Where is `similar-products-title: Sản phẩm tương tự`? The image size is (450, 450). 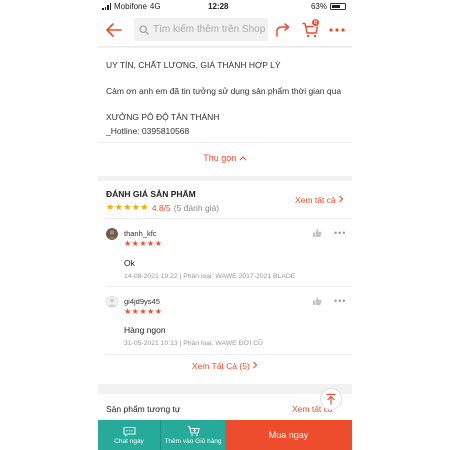
similar-products-title: Sản phẩm tương tự is located at coordinates (143, 409).